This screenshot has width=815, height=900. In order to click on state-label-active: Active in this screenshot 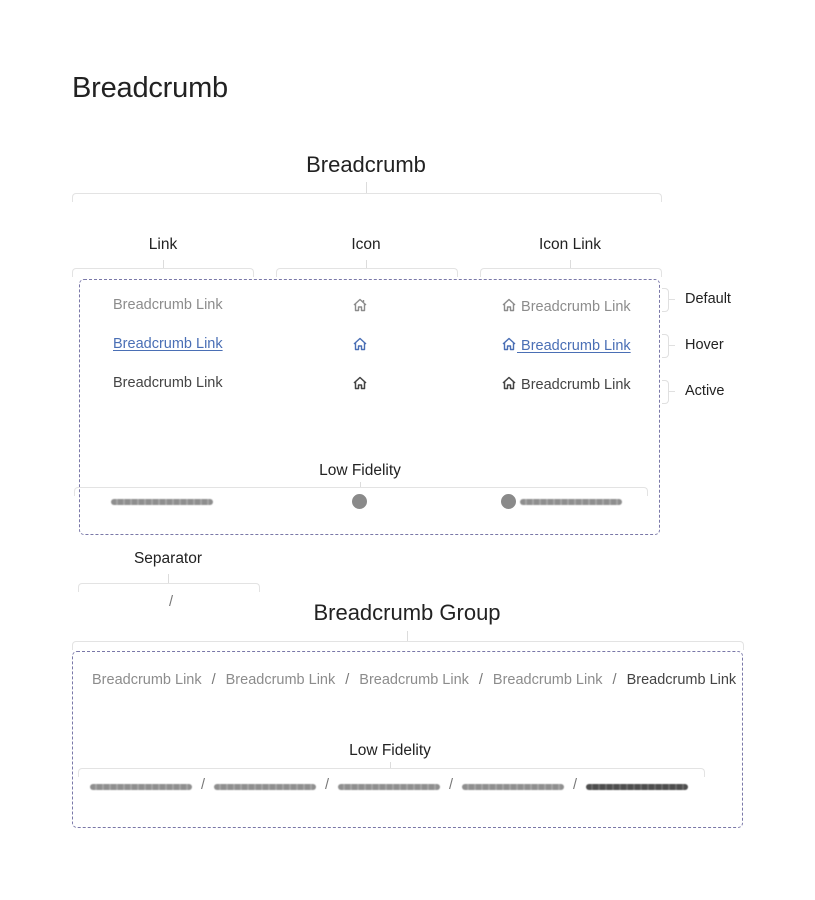, I will do `click(705, 391)`.